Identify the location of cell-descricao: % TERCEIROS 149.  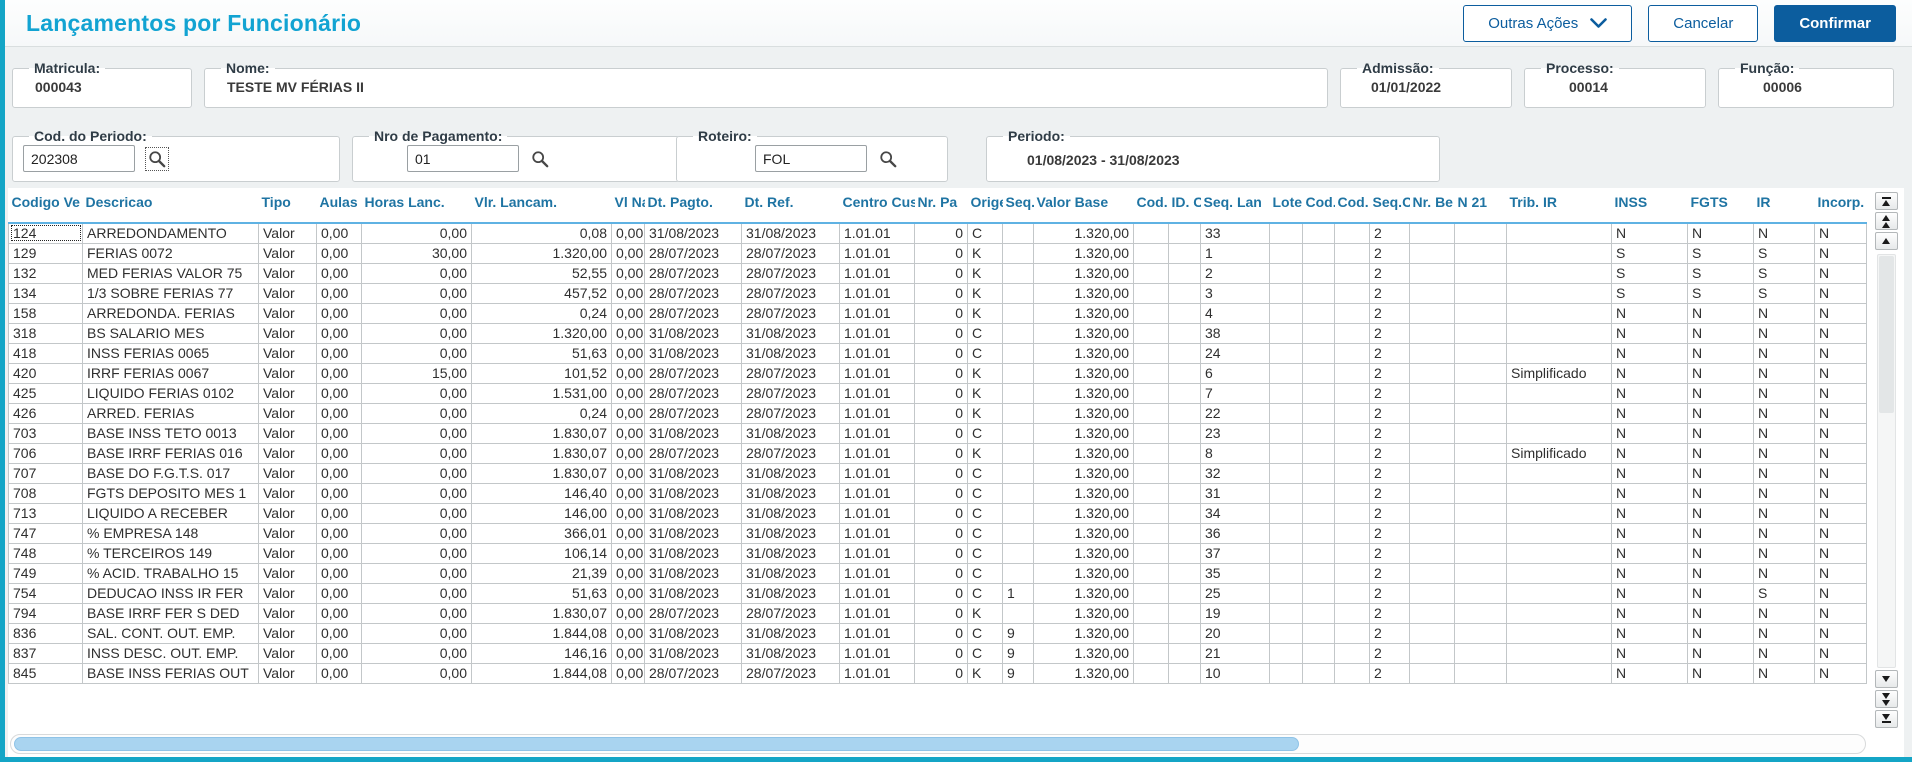
(170, 553).